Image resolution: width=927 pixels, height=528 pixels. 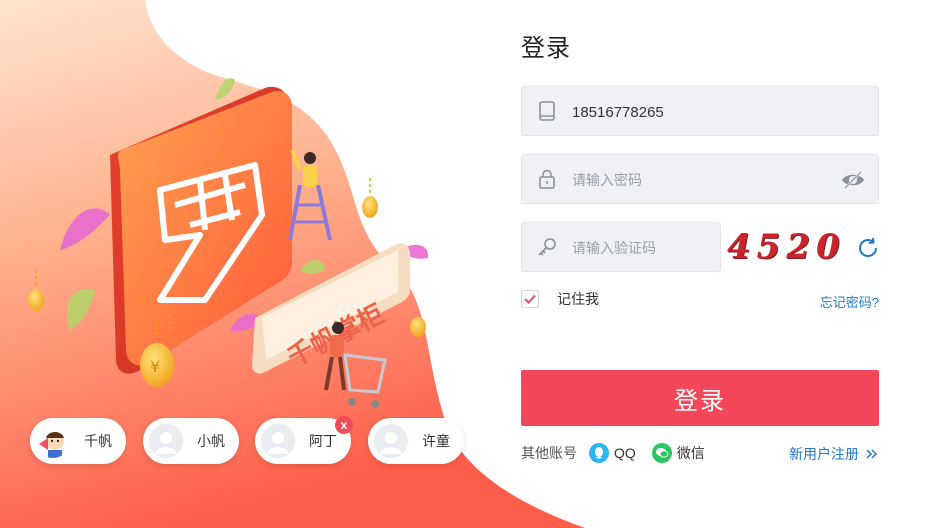 I want to click on password-input, so click(x=692, y=180).